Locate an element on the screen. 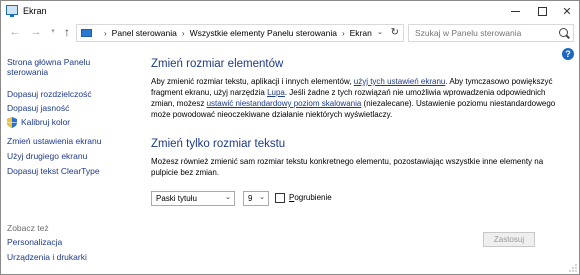 The height and width of the screenshot is (275, 580). sidebar-item-display-settings: Zmień ustawienia ekranu is located at coordinates (54, 141).